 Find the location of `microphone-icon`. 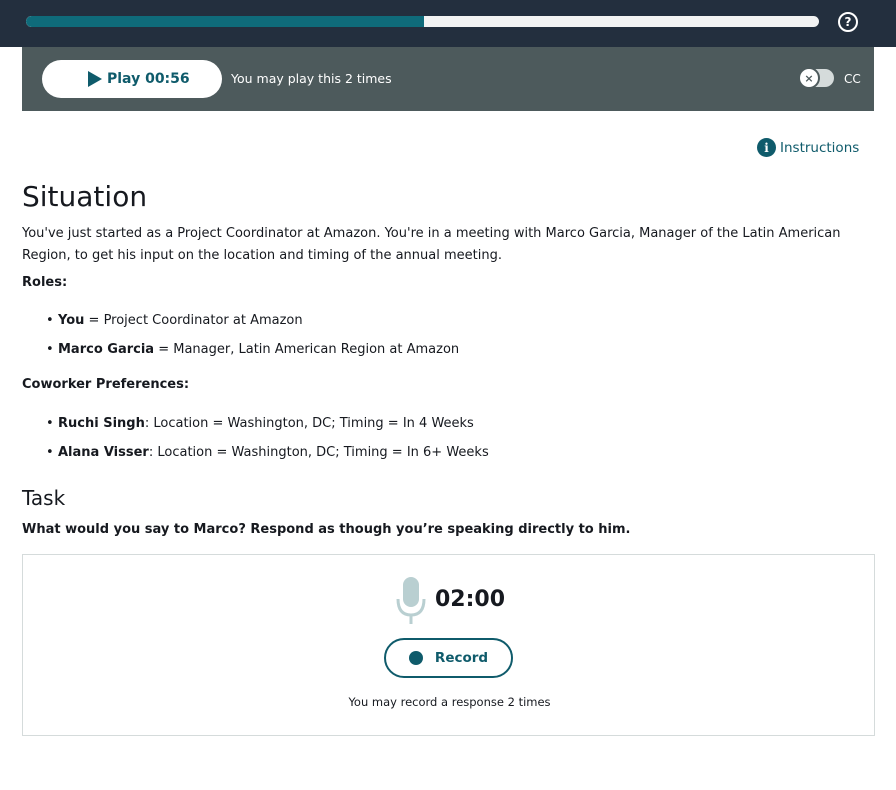

microphone-icon is located at coordinates (411, 600).